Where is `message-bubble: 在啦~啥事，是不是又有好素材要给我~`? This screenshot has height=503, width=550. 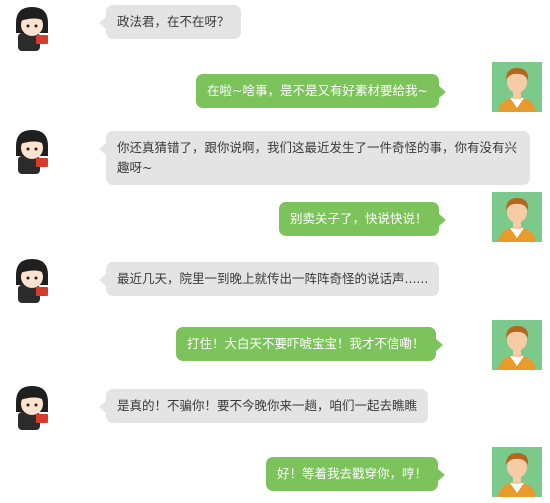
message-bubble: 在啦~啥事，是不是又有好素材要给我~ is located at coordinates (321, 91).